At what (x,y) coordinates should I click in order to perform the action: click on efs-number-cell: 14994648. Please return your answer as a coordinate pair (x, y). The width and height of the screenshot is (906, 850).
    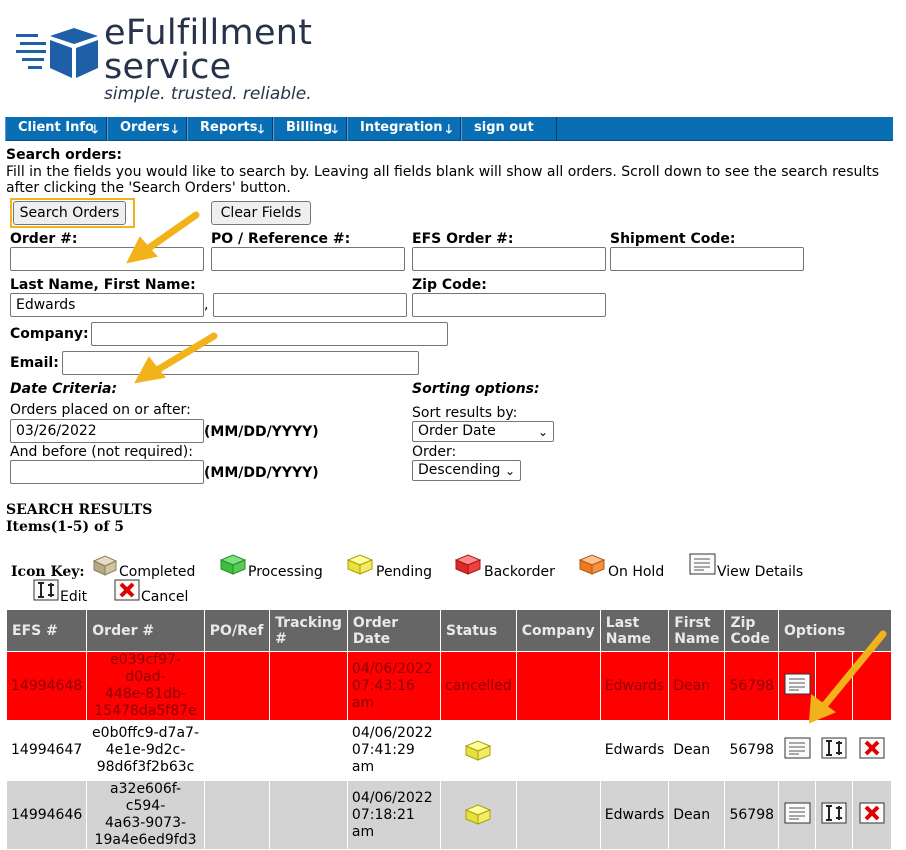
    Looking at the image, I should click on (46, 686).